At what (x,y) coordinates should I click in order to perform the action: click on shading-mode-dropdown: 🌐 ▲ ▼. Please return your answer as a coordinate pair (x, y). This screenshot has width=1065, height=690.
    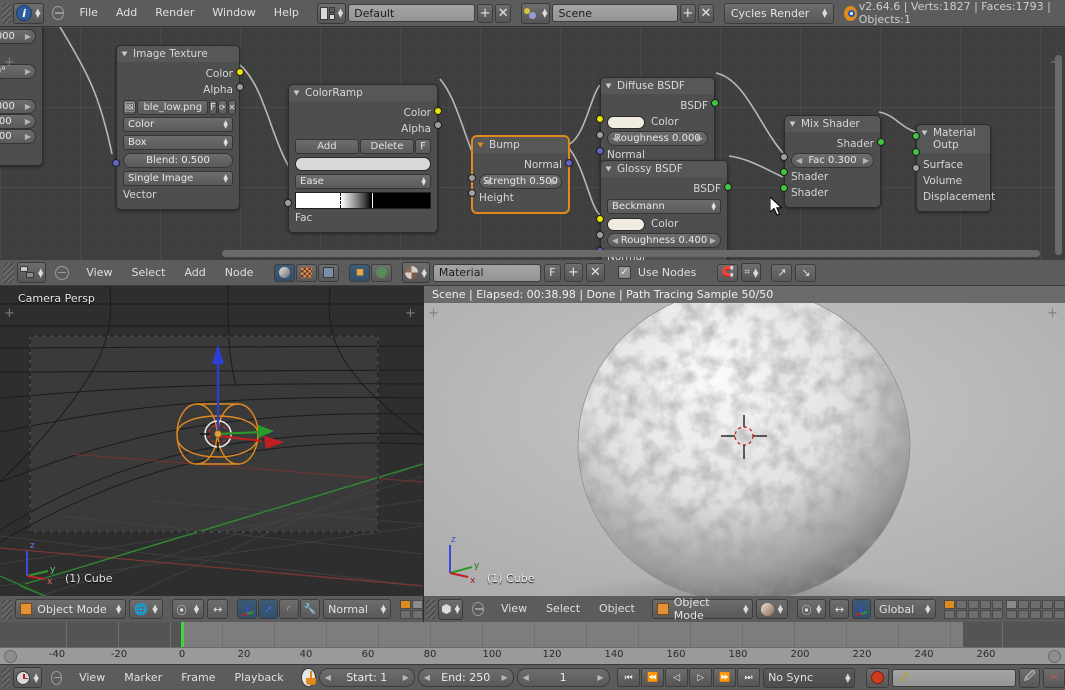
    Looking at the image, I should click on (146, 609).